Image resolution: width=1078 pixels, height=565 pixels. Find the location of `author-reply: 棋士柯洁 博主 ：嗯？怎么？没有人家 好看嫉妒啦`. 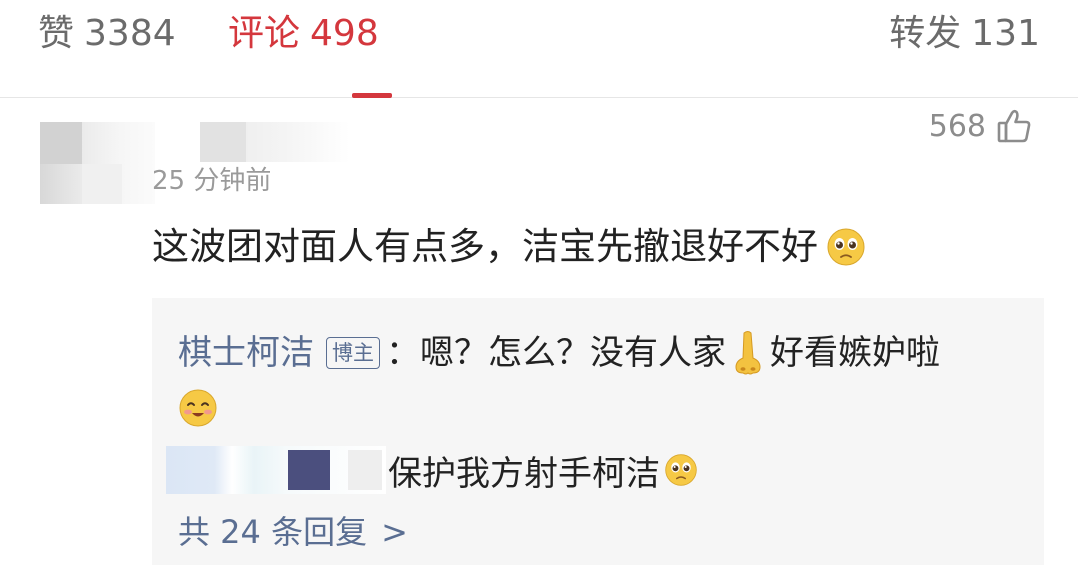

author-reply: 棋士柯洁 博主 ：嗯？怎么？没有人家 好看嫉妒啦 is located at coordinates (559, 353).